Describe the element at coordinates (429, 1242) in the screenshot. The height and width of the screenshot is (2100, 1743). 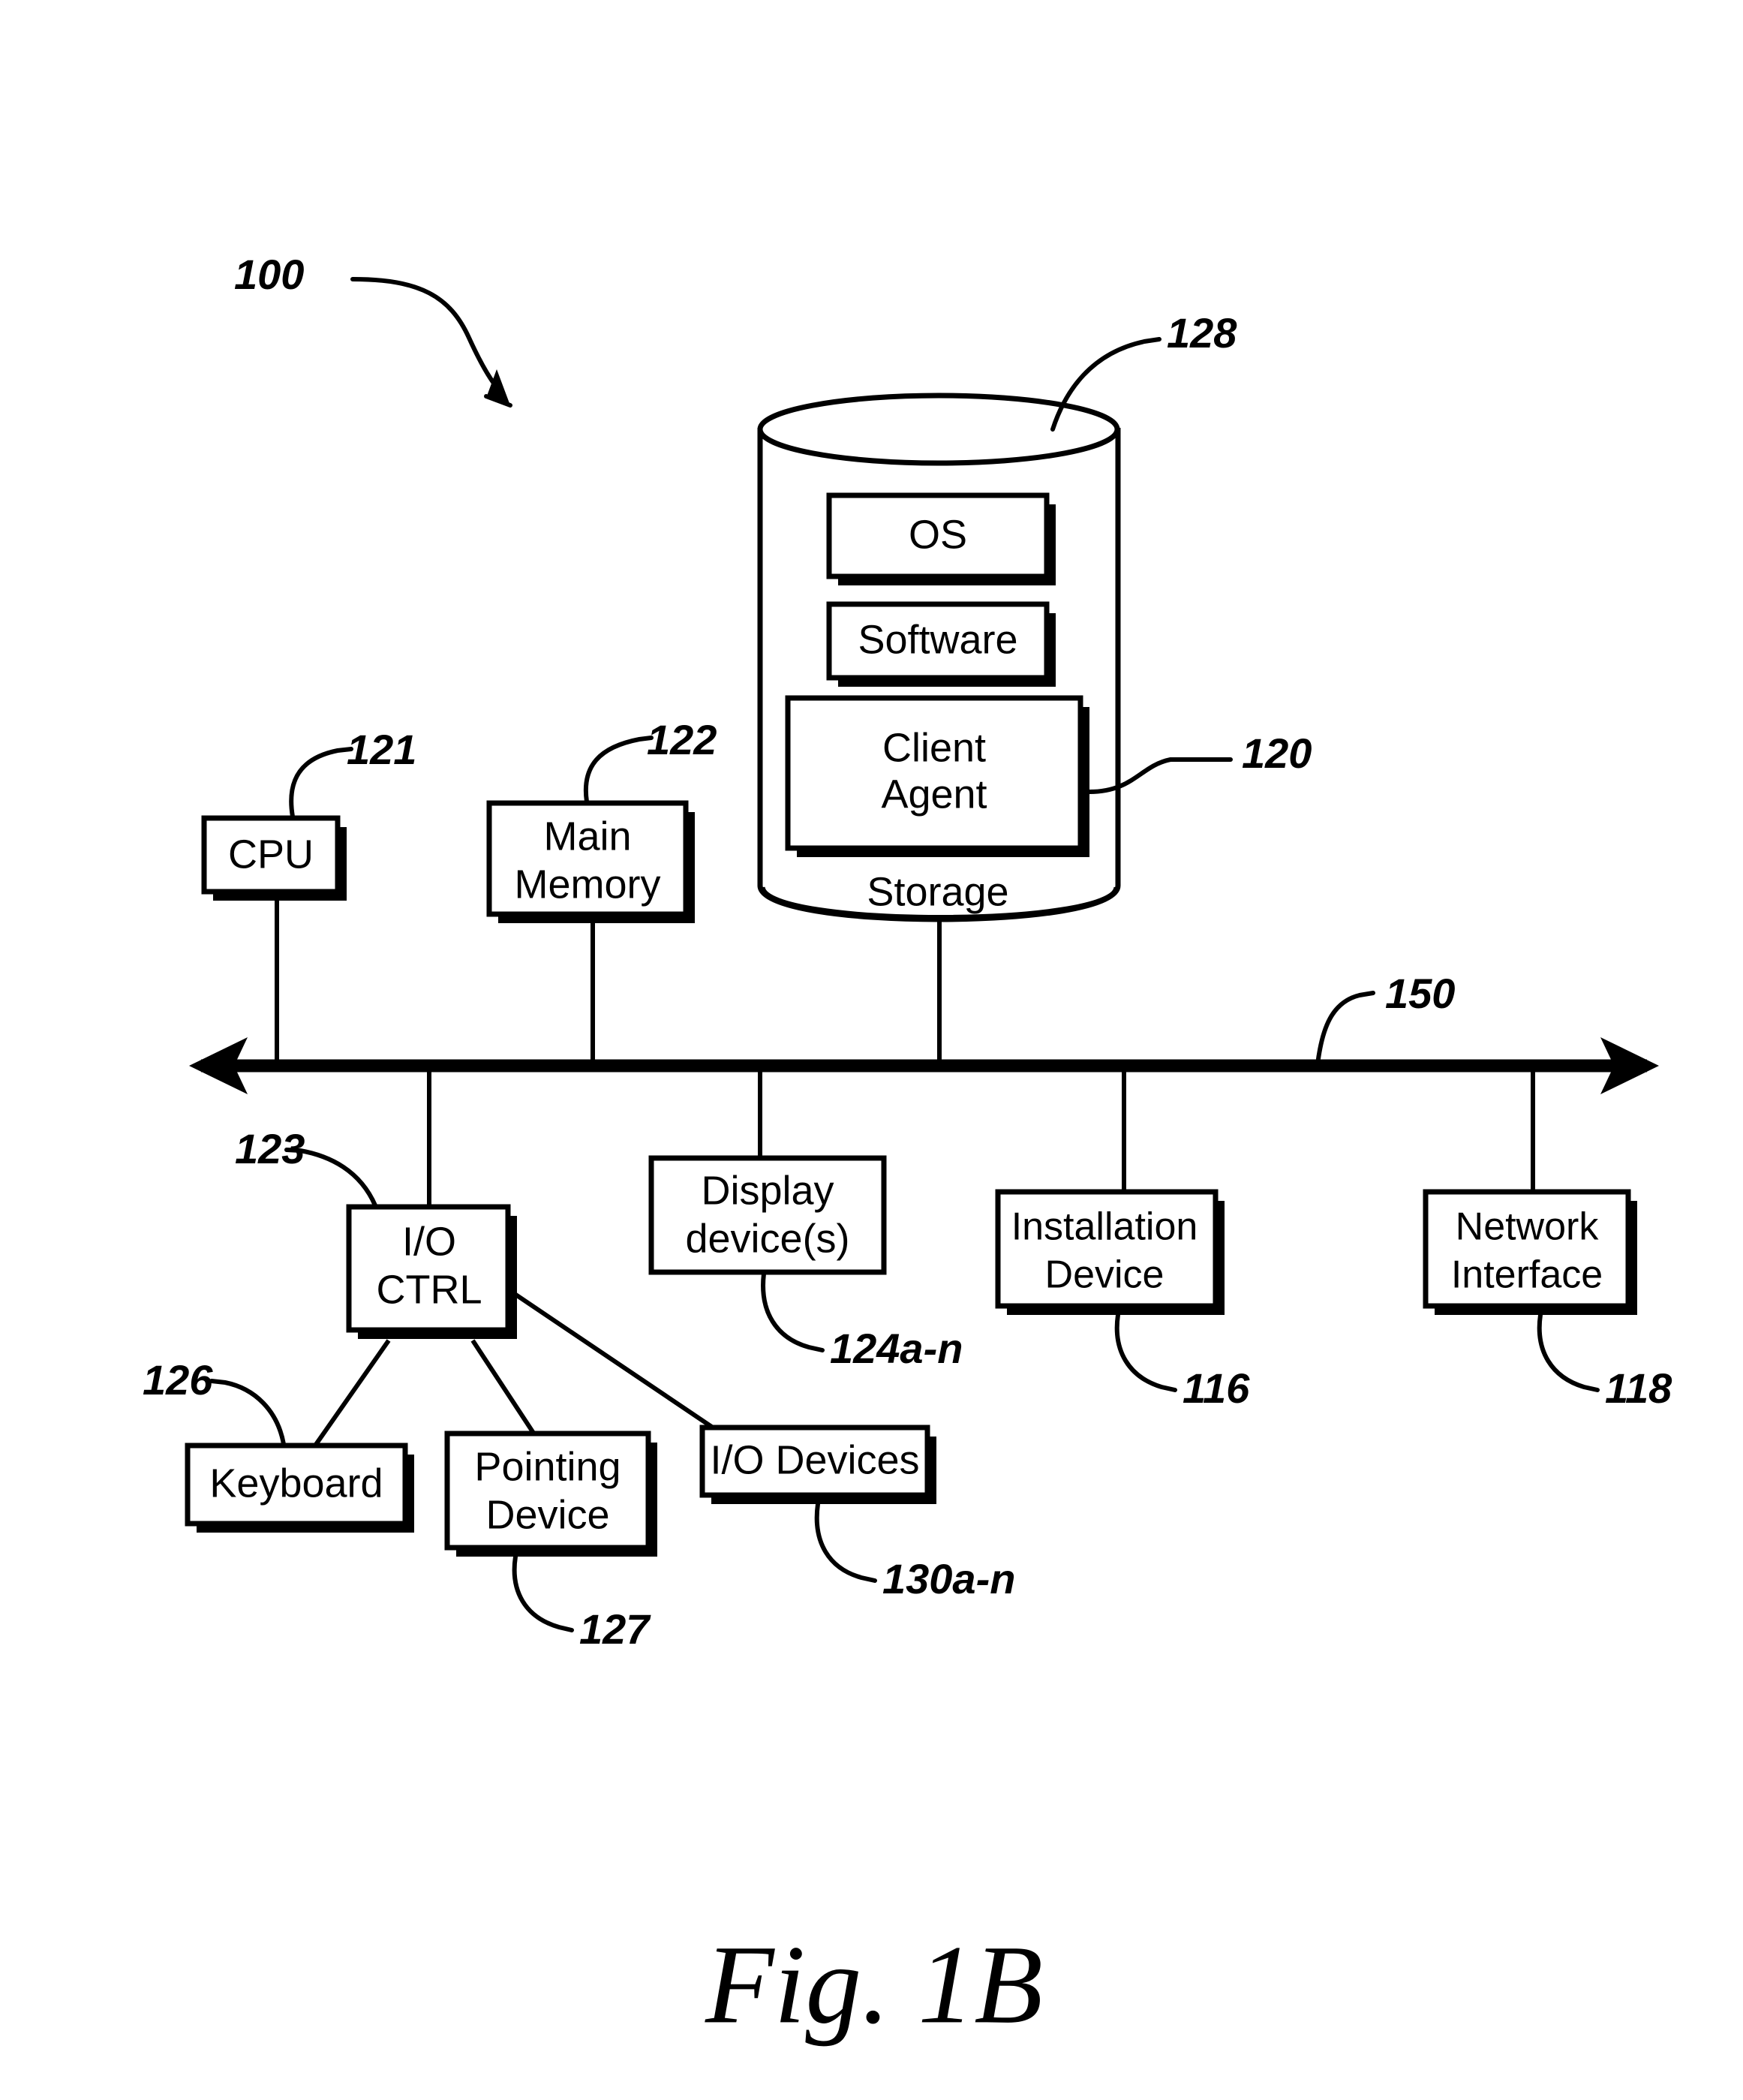
I see `component-io-ctrl-label-line1: I/O` at that location.